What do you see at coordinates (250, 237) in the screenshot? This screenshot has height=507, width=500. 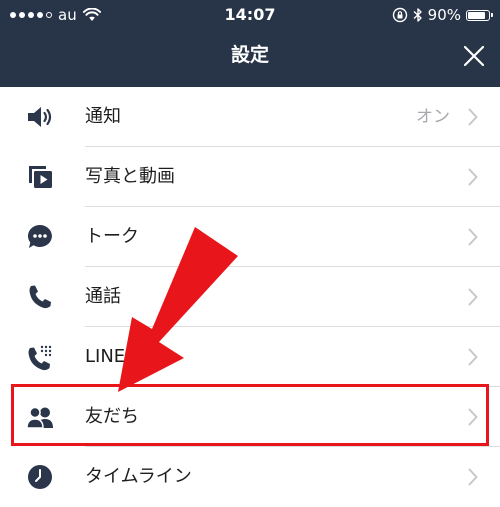 I see `settings-item-chats: トーク` at bounding box center [250, 237].